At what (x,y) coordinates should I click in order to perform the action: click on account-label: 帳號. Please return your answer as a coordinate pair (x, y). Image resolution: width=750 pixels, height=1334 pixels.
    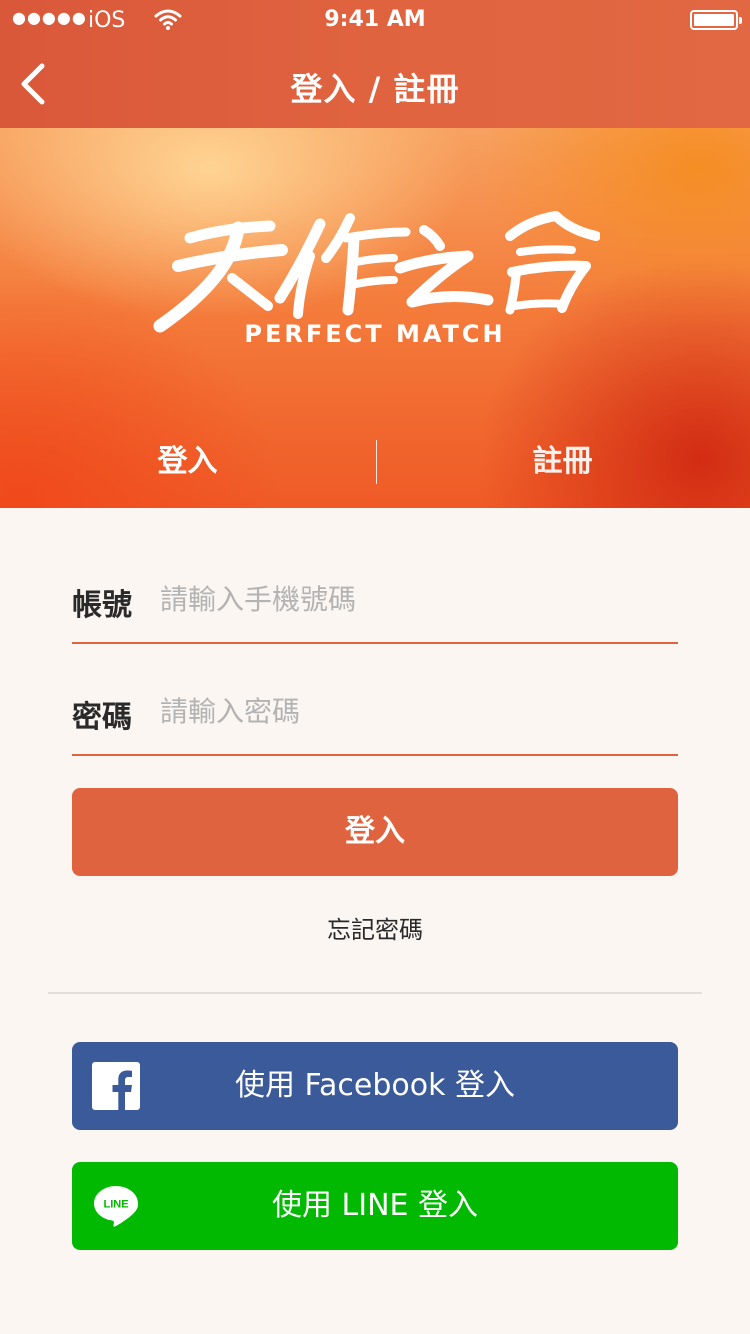
    Looking at the image, I should click on (102, 605).